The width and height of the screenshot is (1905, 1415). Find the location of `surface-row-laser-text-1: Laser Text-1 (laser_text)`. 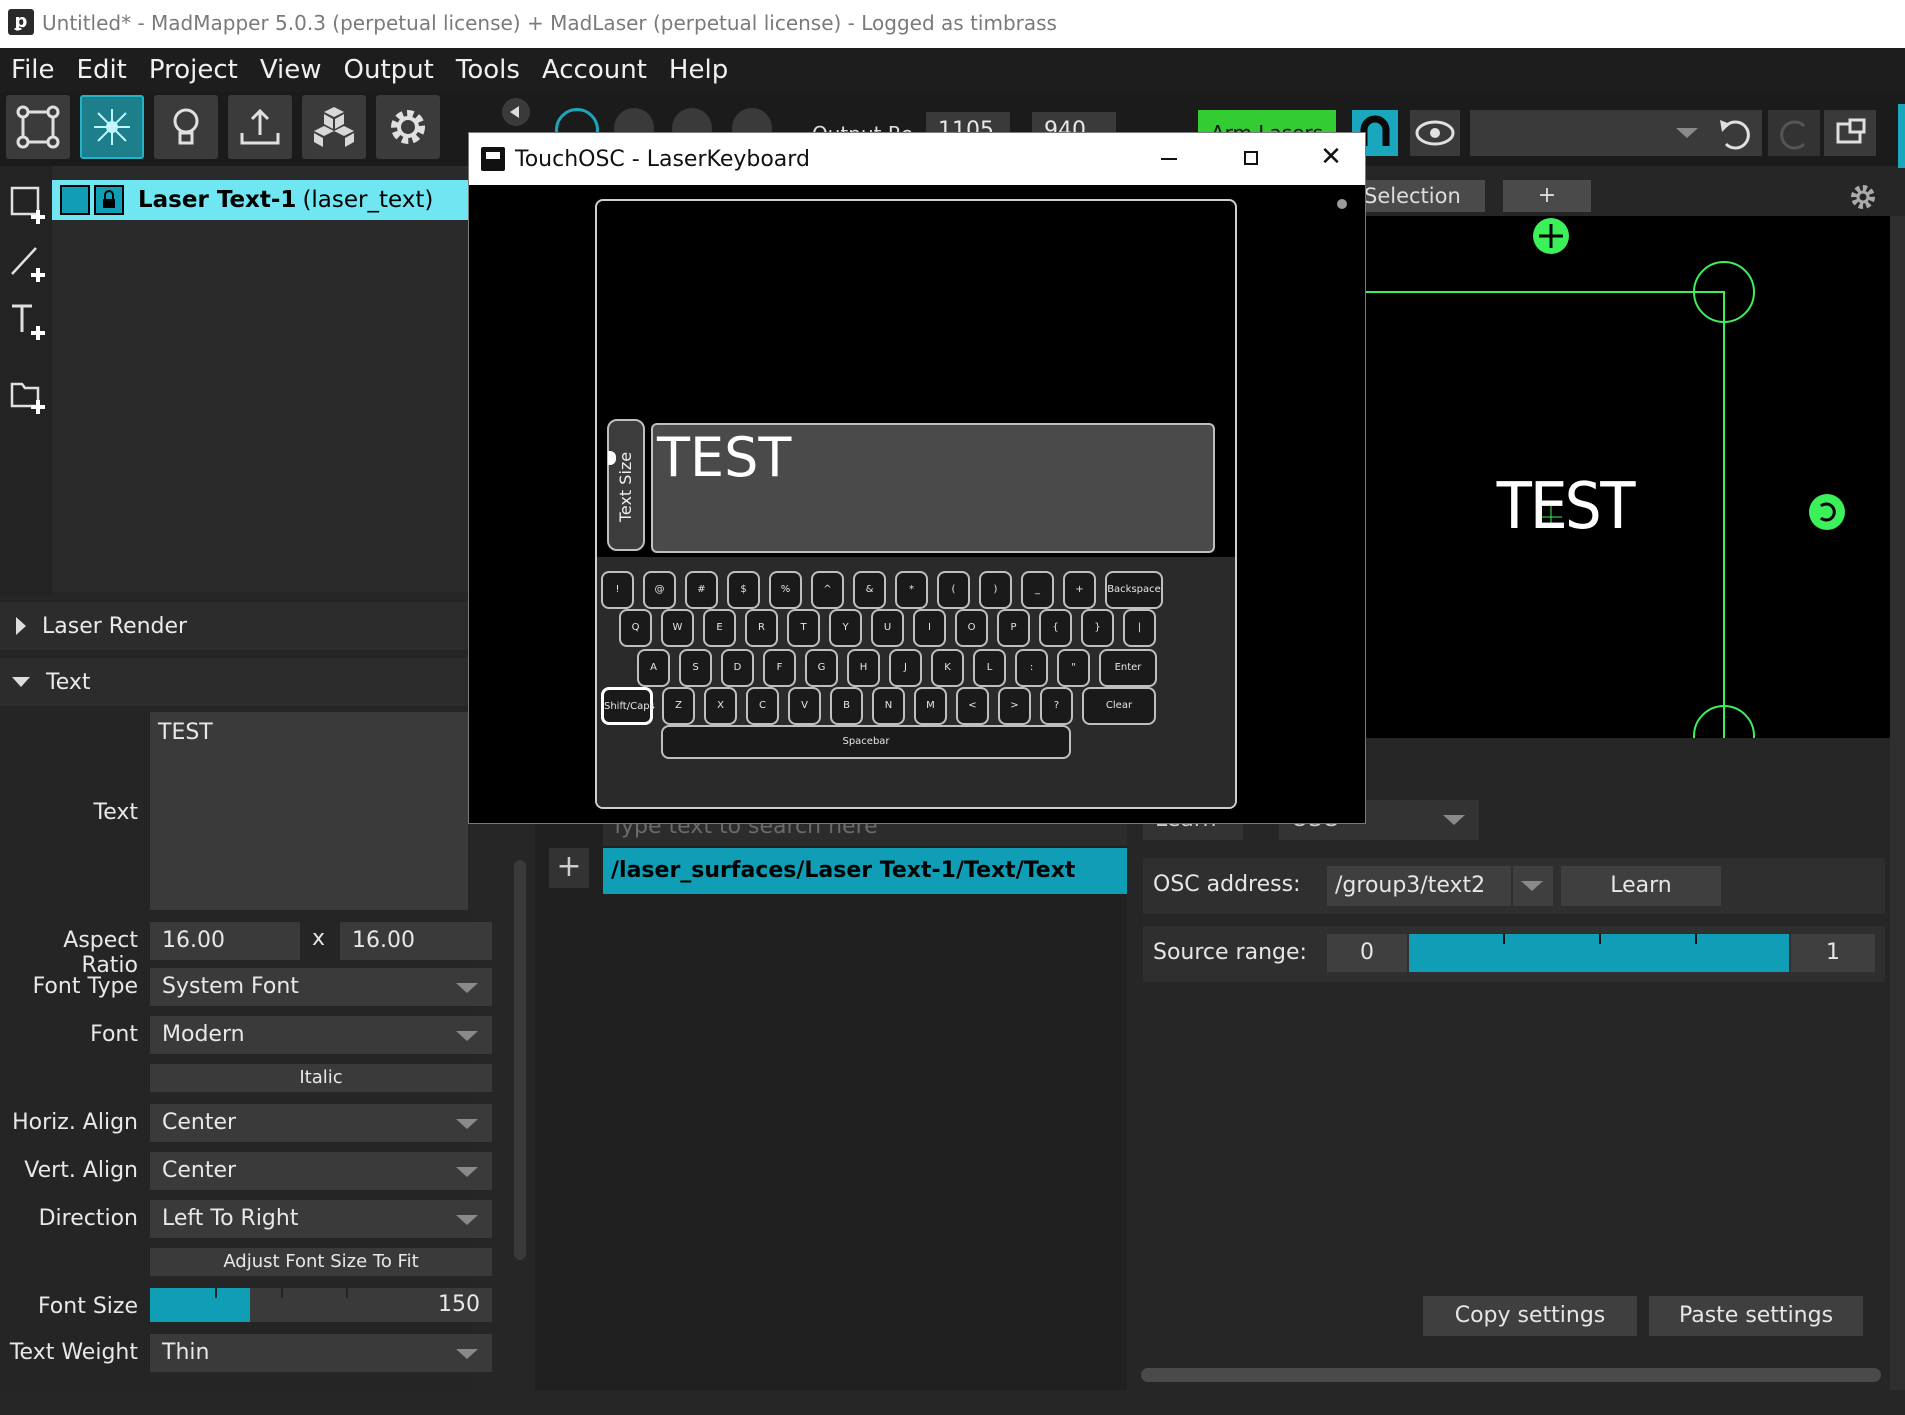

surface-row-laser-text-1: Laser Text-1 (laser_text) is located at coordinates (261, 200).